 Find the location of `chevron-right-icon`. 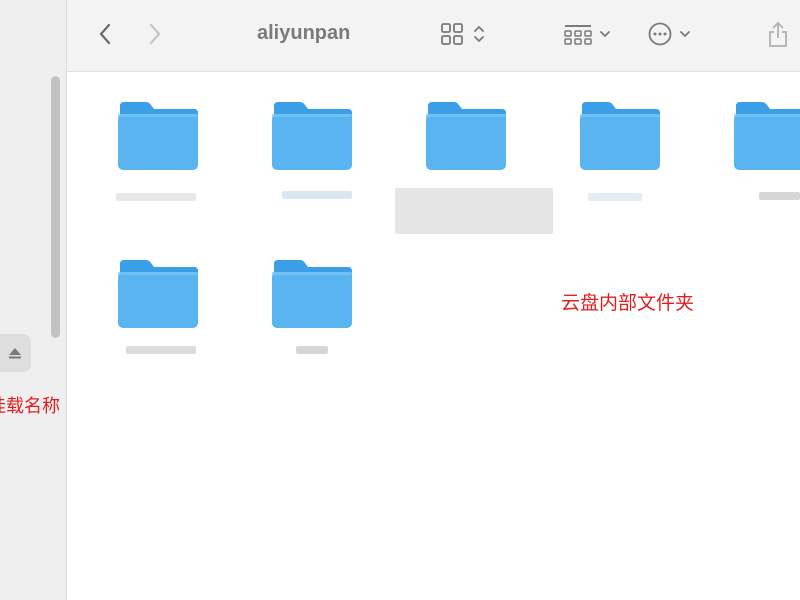

chevron-right-icon is located at coordinates (155, 34).